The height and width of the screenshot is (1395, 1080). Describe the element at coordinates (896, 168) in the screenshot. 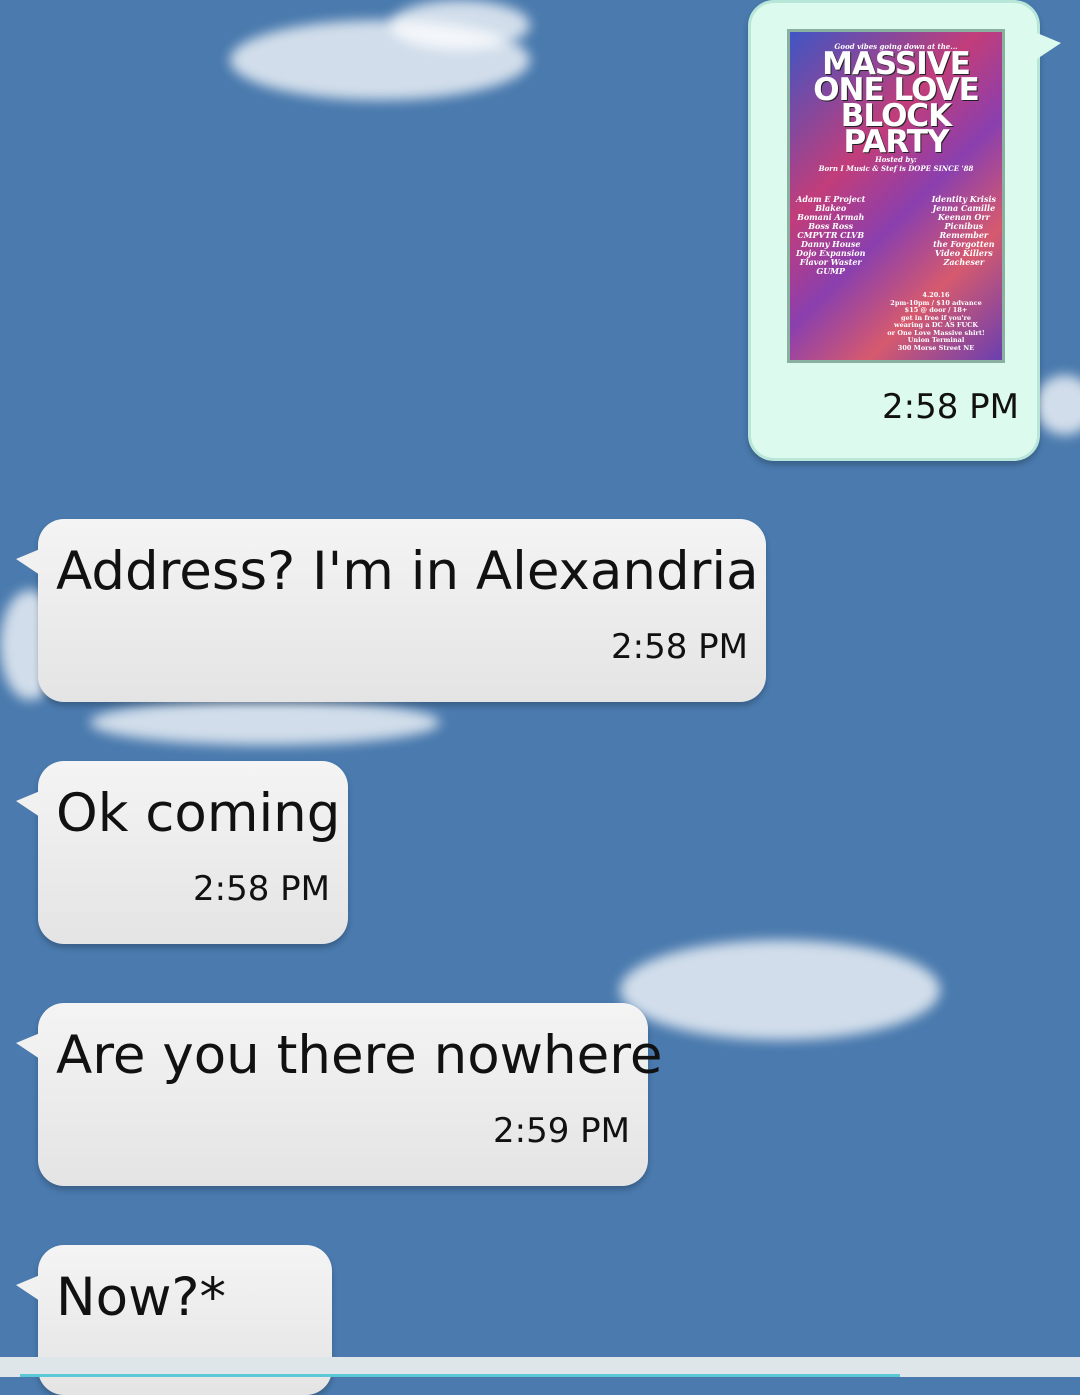

I see `poster-hosts: Born I Music & Stef is DOPE SINCE '88` at that location.